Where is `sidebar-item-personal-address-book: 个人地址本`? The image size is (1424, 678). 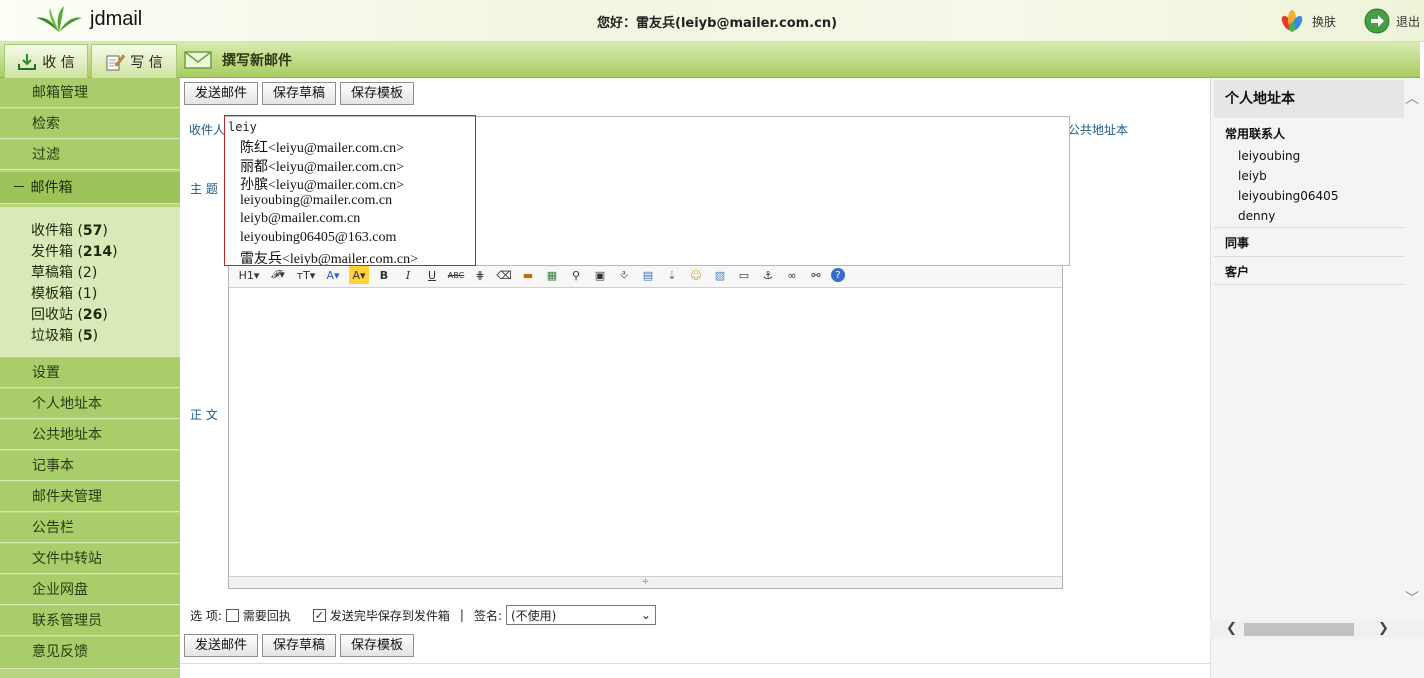 sidebar-item-personal-address-book: 个人地址本 is located at coordinates (90, 404).